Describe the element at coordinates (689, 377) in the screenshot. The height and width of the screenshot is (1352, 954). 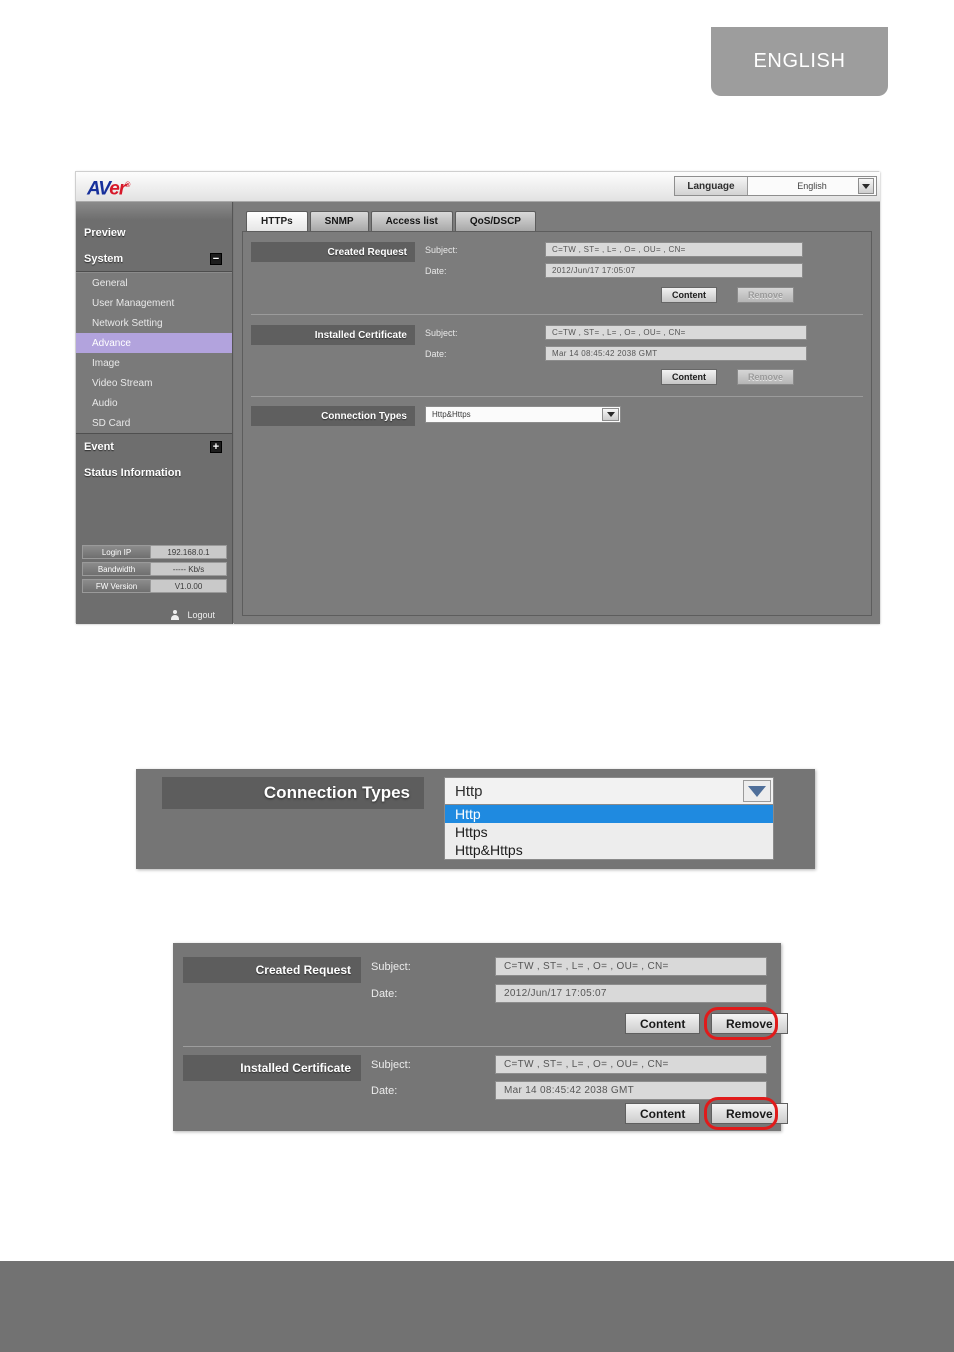
I see `installed-certificate-content-button: Content` at that location.